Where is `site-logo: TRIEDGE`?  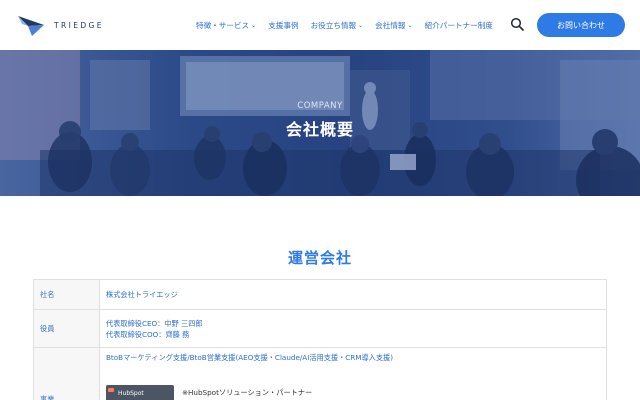 site-logo: TRIEDGE is located at coordinates (76, 25).